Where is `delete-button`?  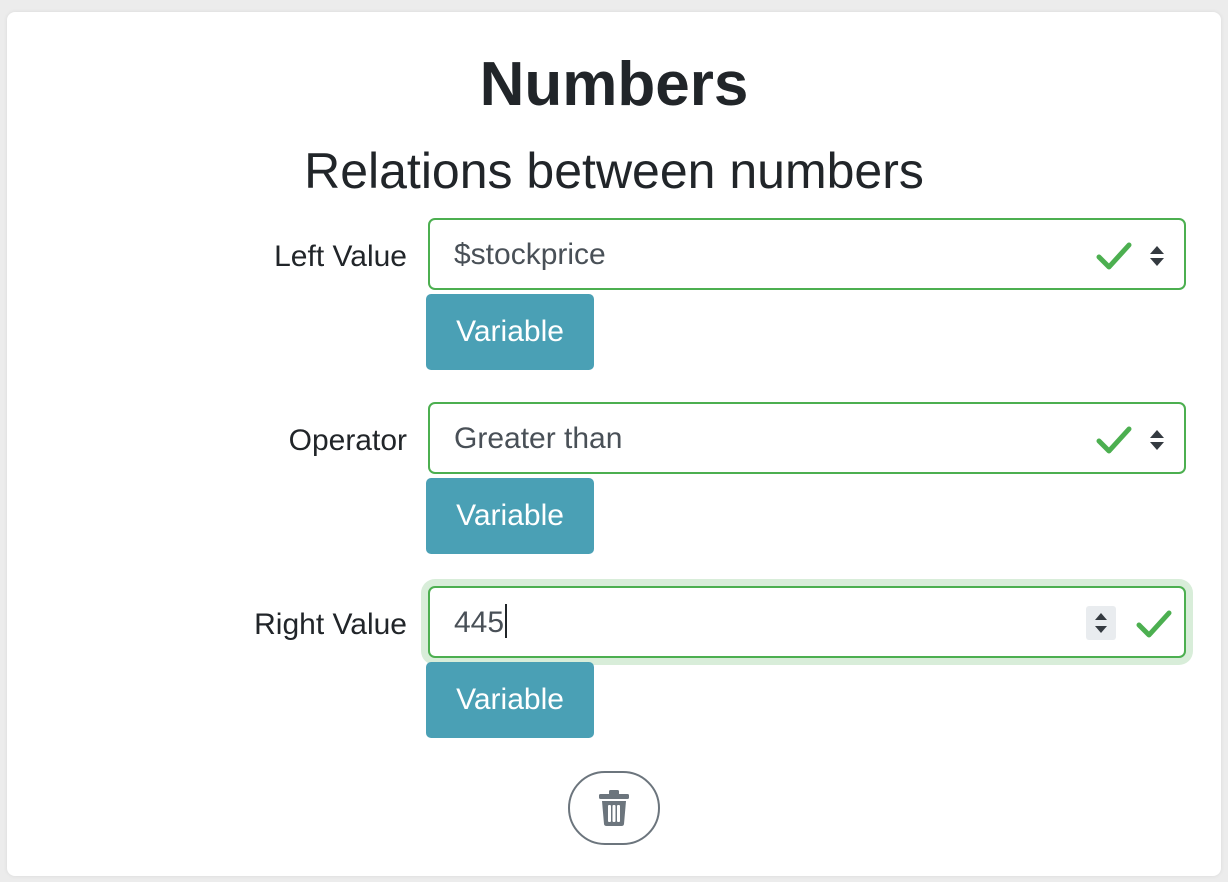
delete-button is located at coordinates (614, 808).